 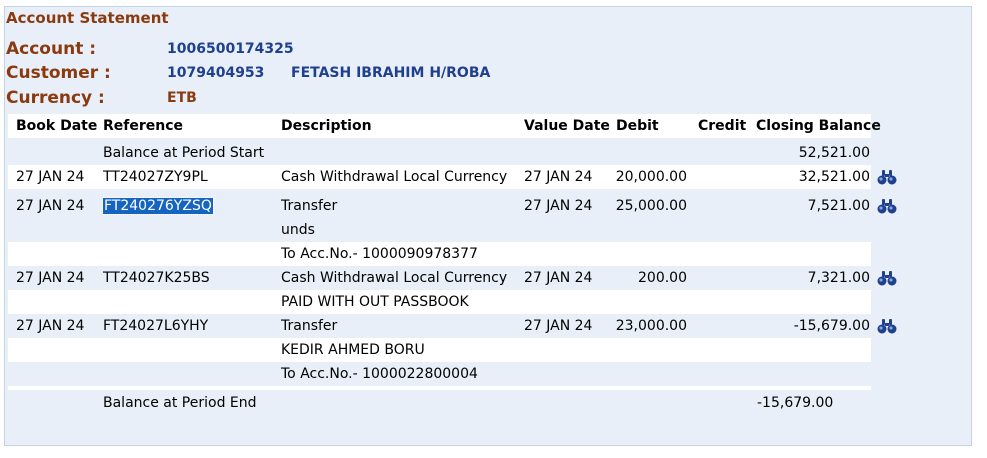 I want to click on debit-amount: 200.00, so click(x=662, y=278).